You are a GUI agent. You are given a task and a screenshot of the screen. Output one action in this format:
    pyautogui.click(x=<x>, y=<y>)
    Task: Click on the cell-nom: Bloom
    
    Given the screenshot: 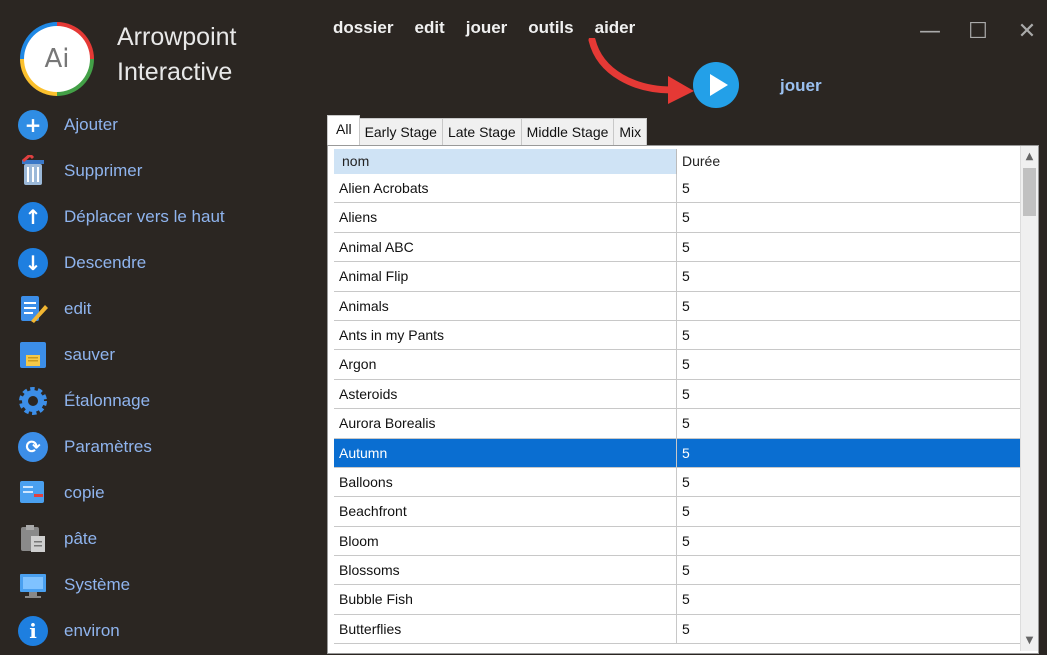 What is the action you would take?
    pyautogui.click(x=505, y=541)
    